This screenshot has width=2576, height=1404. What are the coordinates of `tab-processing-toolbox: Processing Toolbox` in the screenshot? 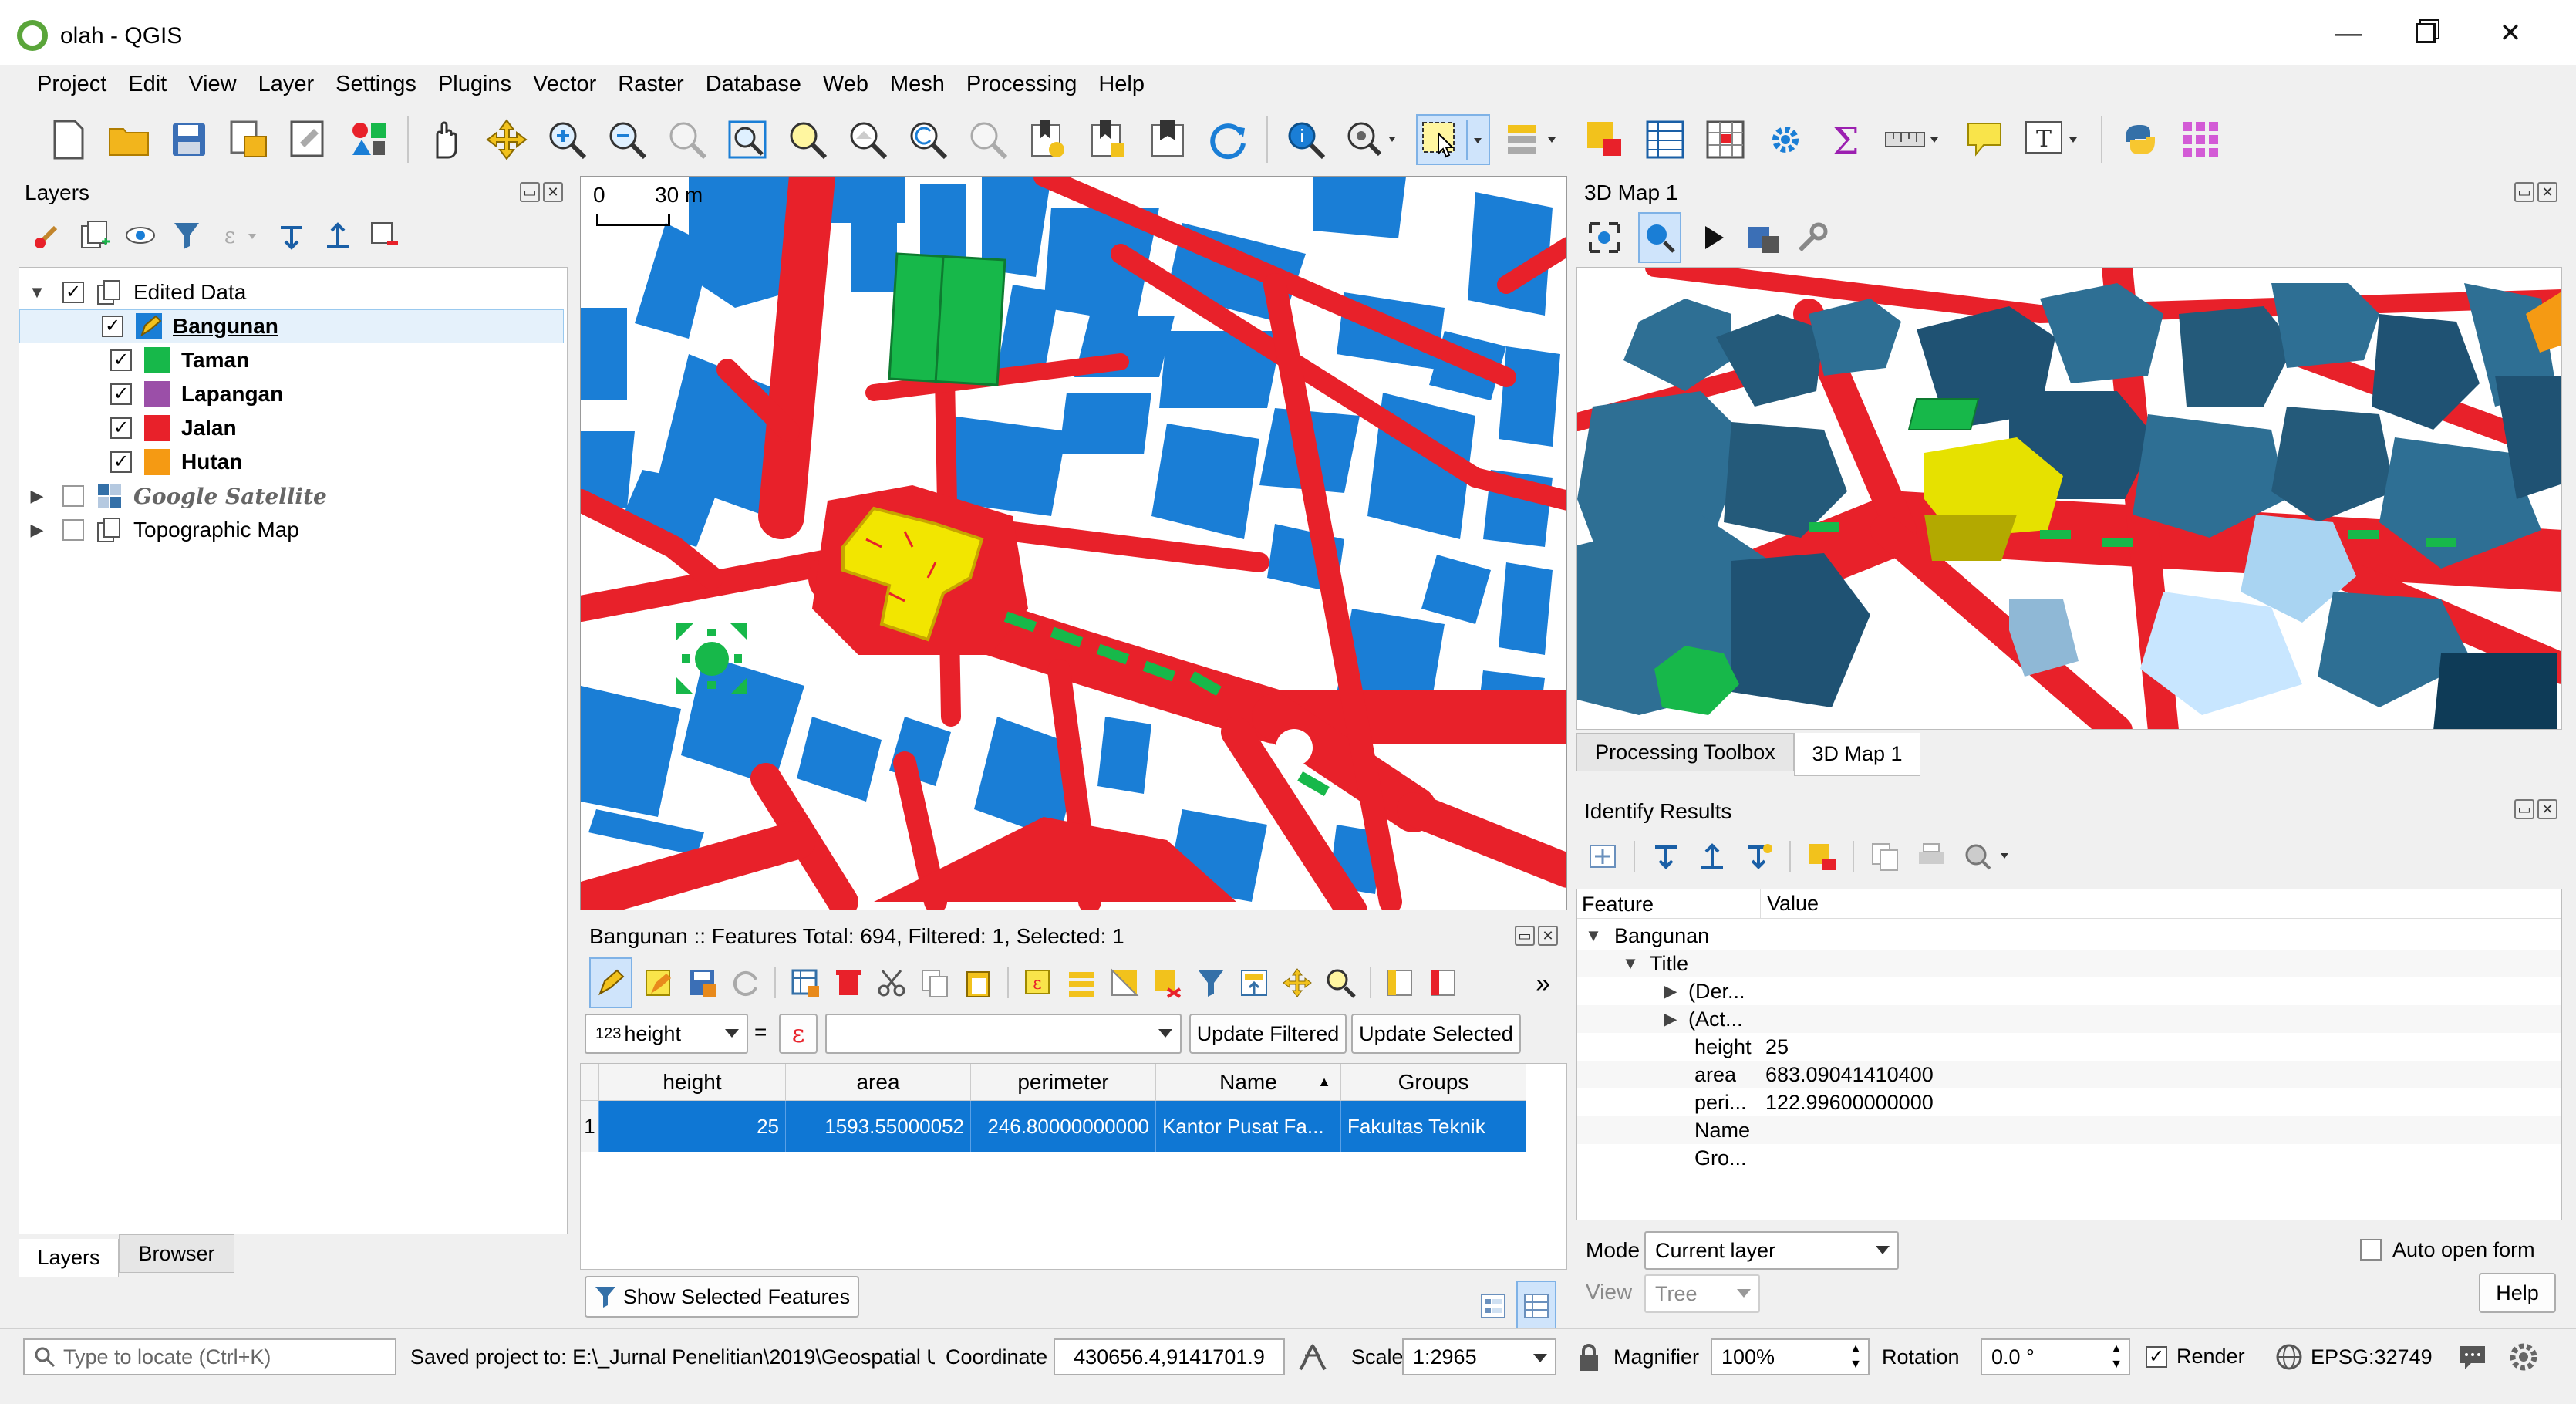 It's located at (1685, 752).